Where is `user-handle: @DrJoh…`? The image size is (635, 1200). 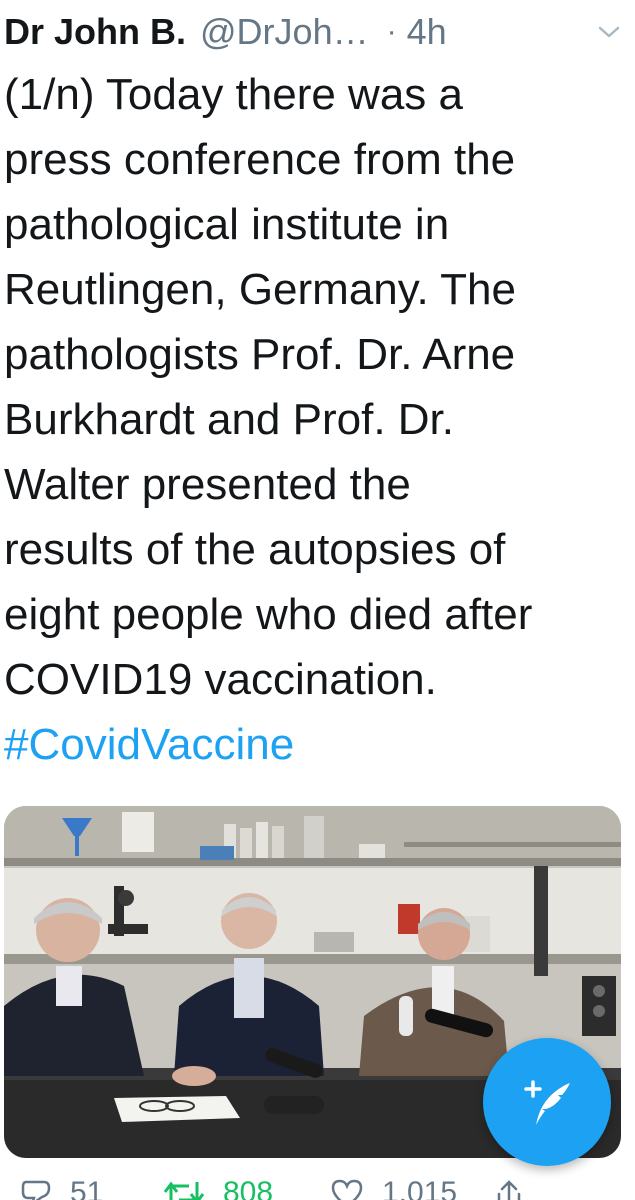 user-handle: @DrJoh… is located at coordinates (284, 32).